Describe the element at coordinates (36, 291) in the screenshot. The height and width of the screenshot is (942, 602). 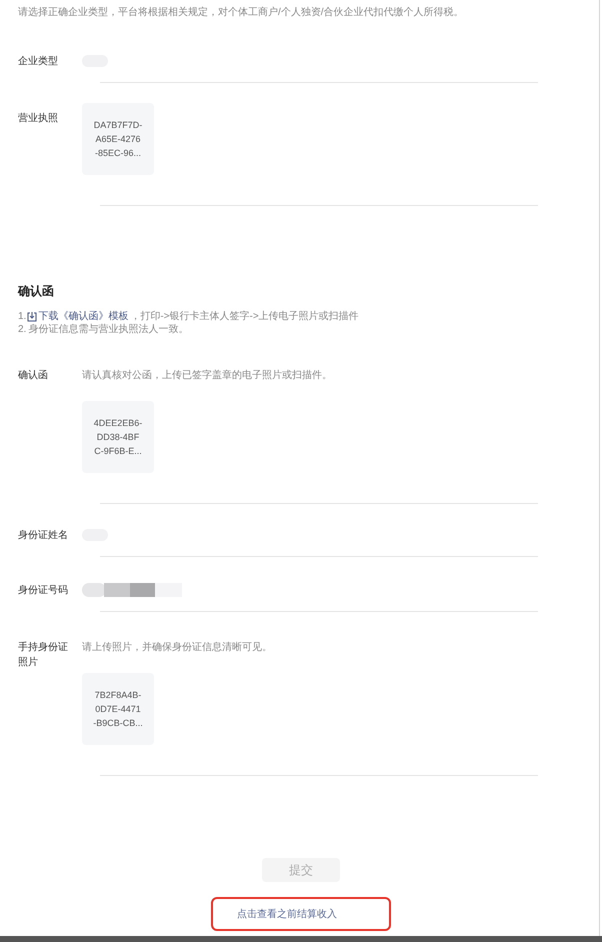
I see `section-heading: 确认函` at that location.